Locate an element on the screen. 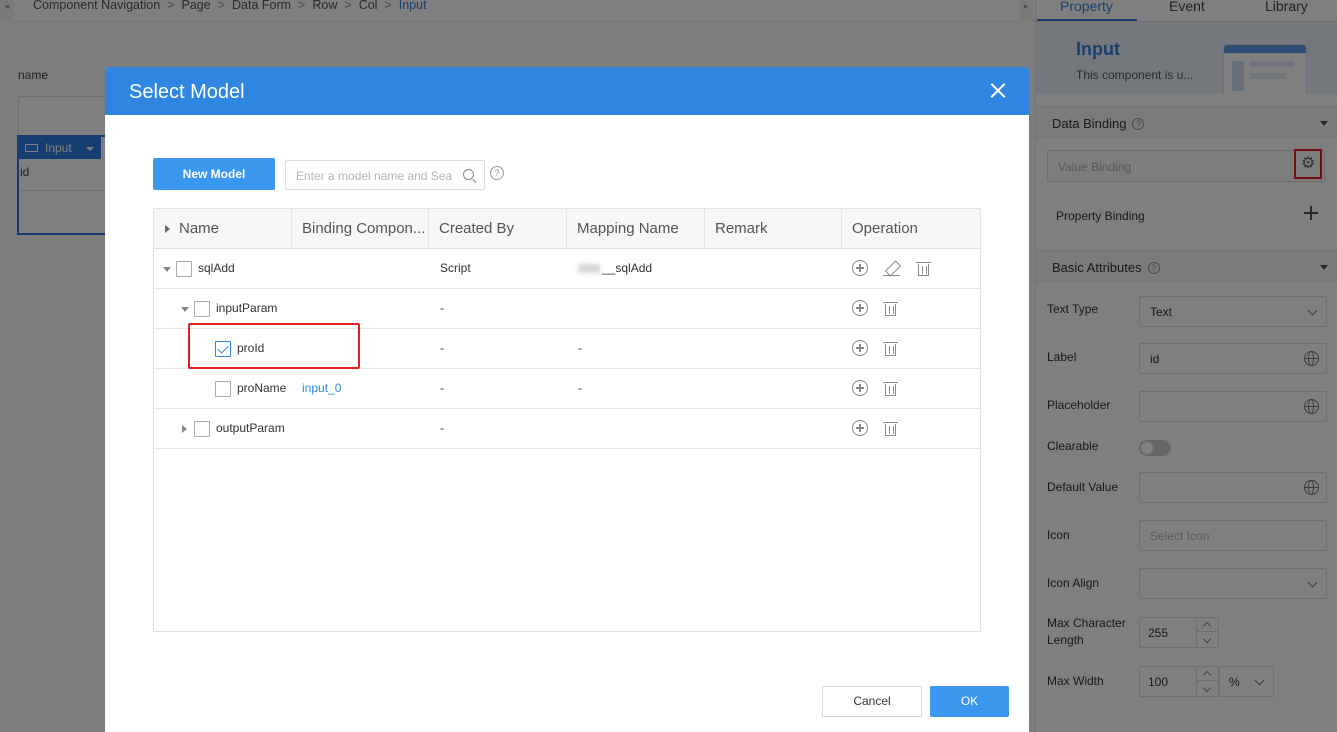 The width and height of the screenshot is (1337, 732). column-header: Name is located at coordinates (223, 229).